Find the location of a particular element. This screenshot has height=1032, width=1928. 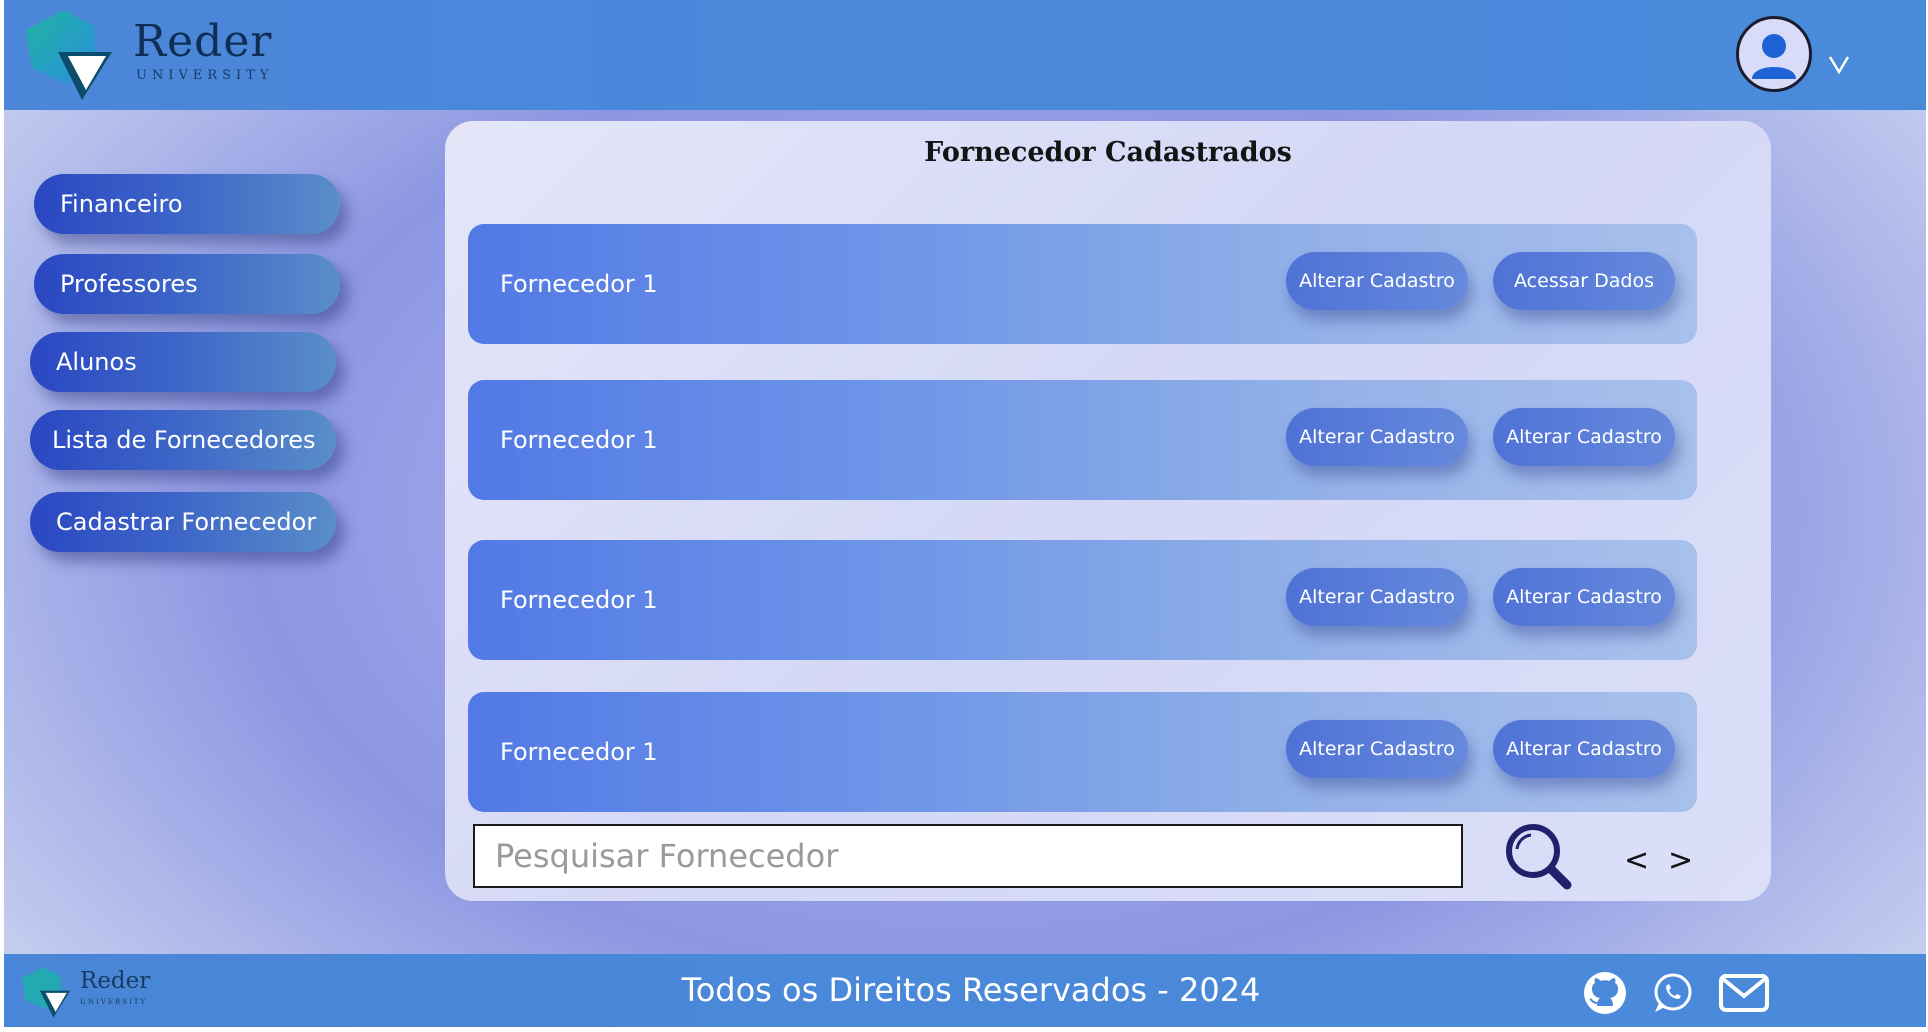

sidebar-item-label: Cadastrar Fornecedor is located at coordinates (186, 522).